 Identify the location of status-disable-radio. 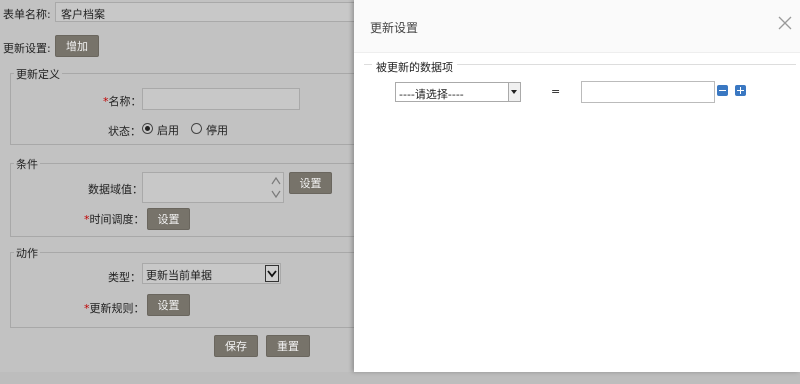
(196, 128).